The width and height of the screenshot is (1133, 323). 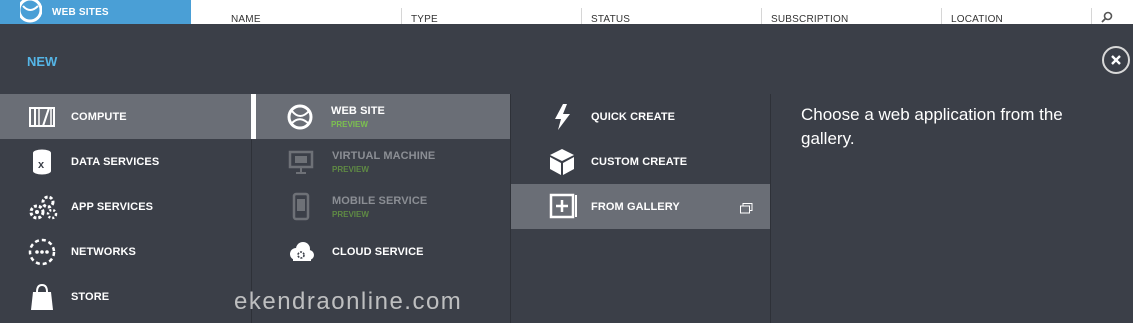 What do you see at coordinates (103, 252) in the screenshot?
I see `category-label: NETWORKS` at bounding box center [103, 252].